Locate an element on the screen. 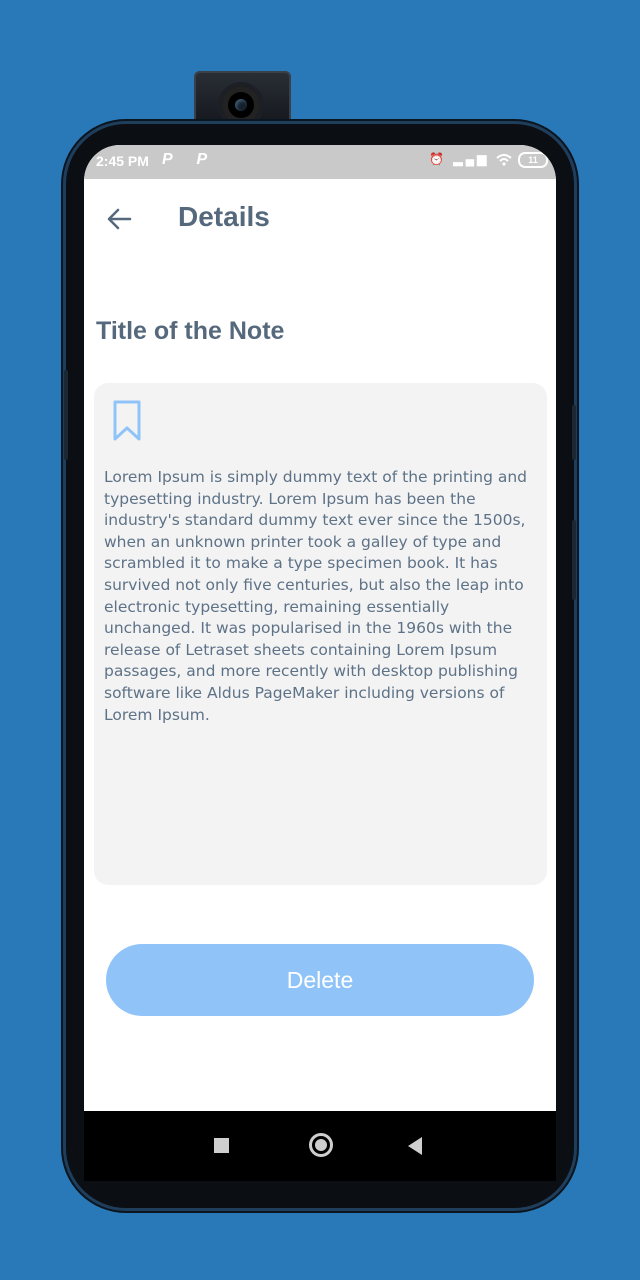 This screenshot has height=1280, width=640. battery-icon: 11 is located at coordinates (533, 160).